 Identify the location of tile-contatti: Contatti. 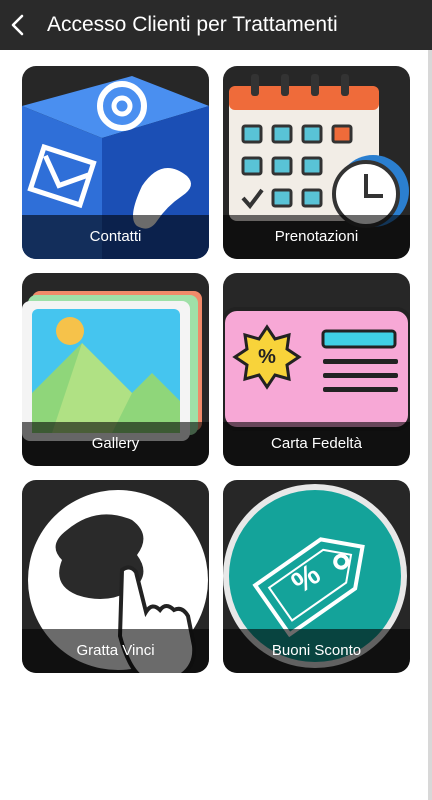
(115, 162).